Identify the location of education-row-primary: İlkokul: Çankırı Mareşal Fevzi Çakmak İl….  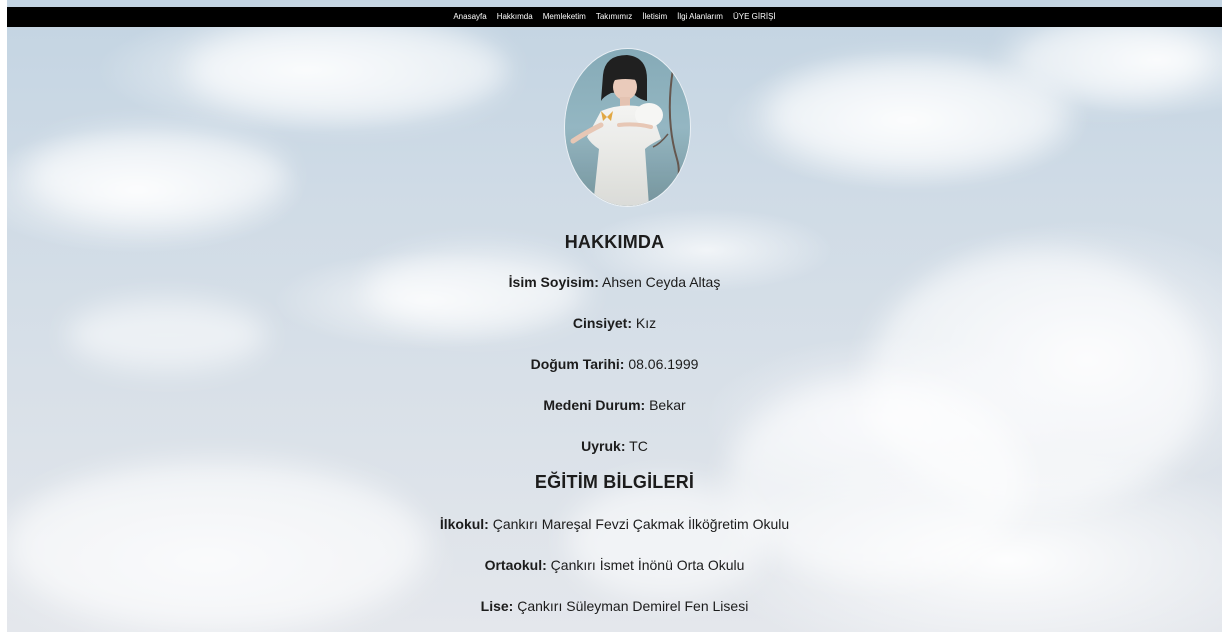
(614, 524).